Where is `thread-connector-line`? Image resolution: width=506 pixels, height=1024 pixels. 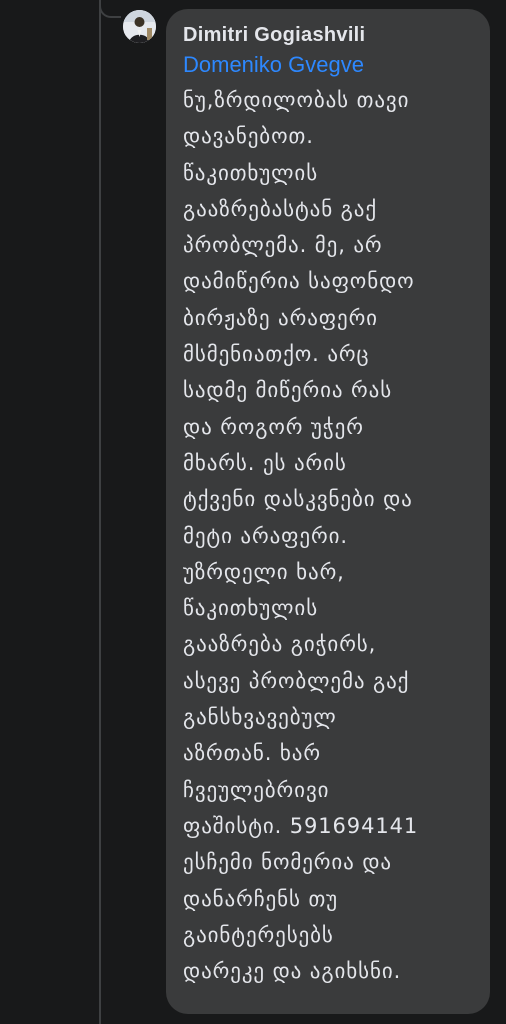 thread-connector-line is located at coordinates (100, 512).